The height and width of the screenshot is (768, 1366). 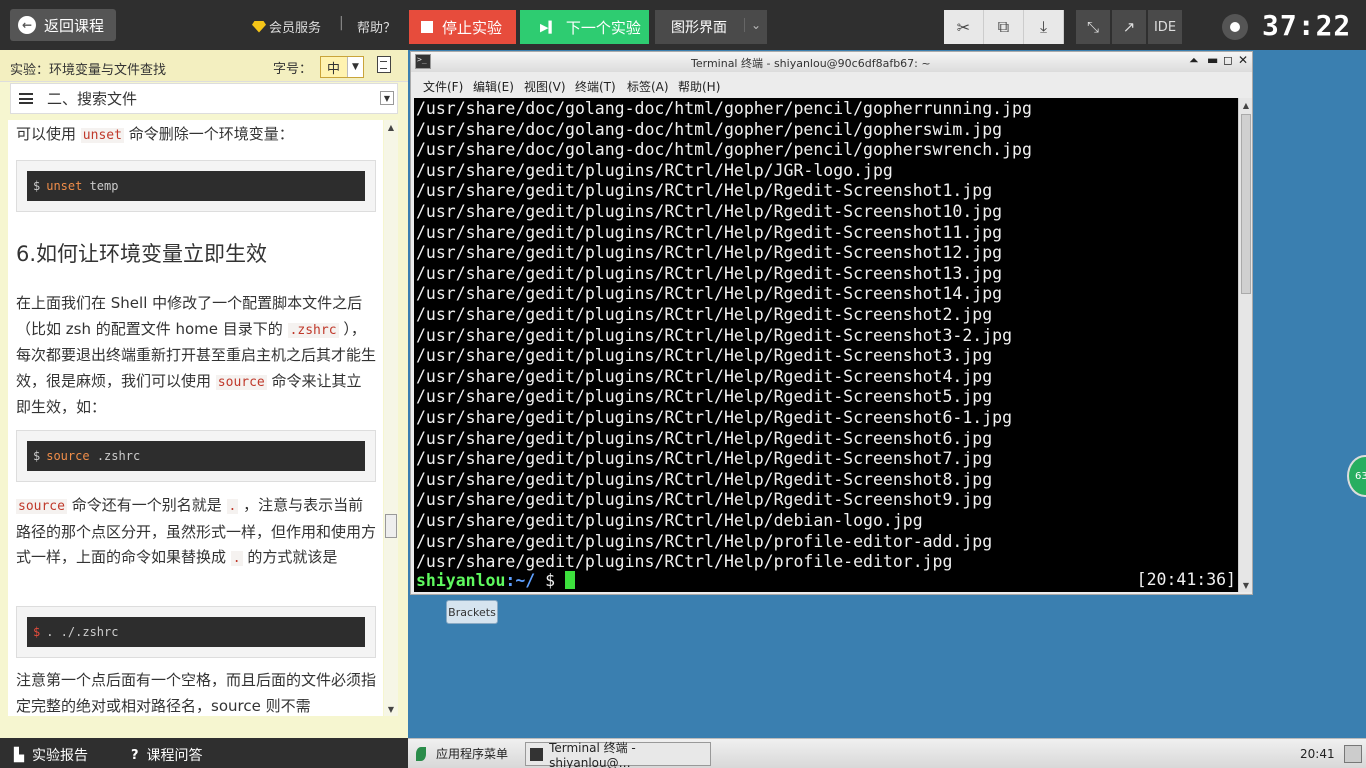 What do you see at coordinates (711, 27) in the screenshot?
I see `gui-mode-dropdown: 图形界面 ⌄` at bounding box center [711, 27].